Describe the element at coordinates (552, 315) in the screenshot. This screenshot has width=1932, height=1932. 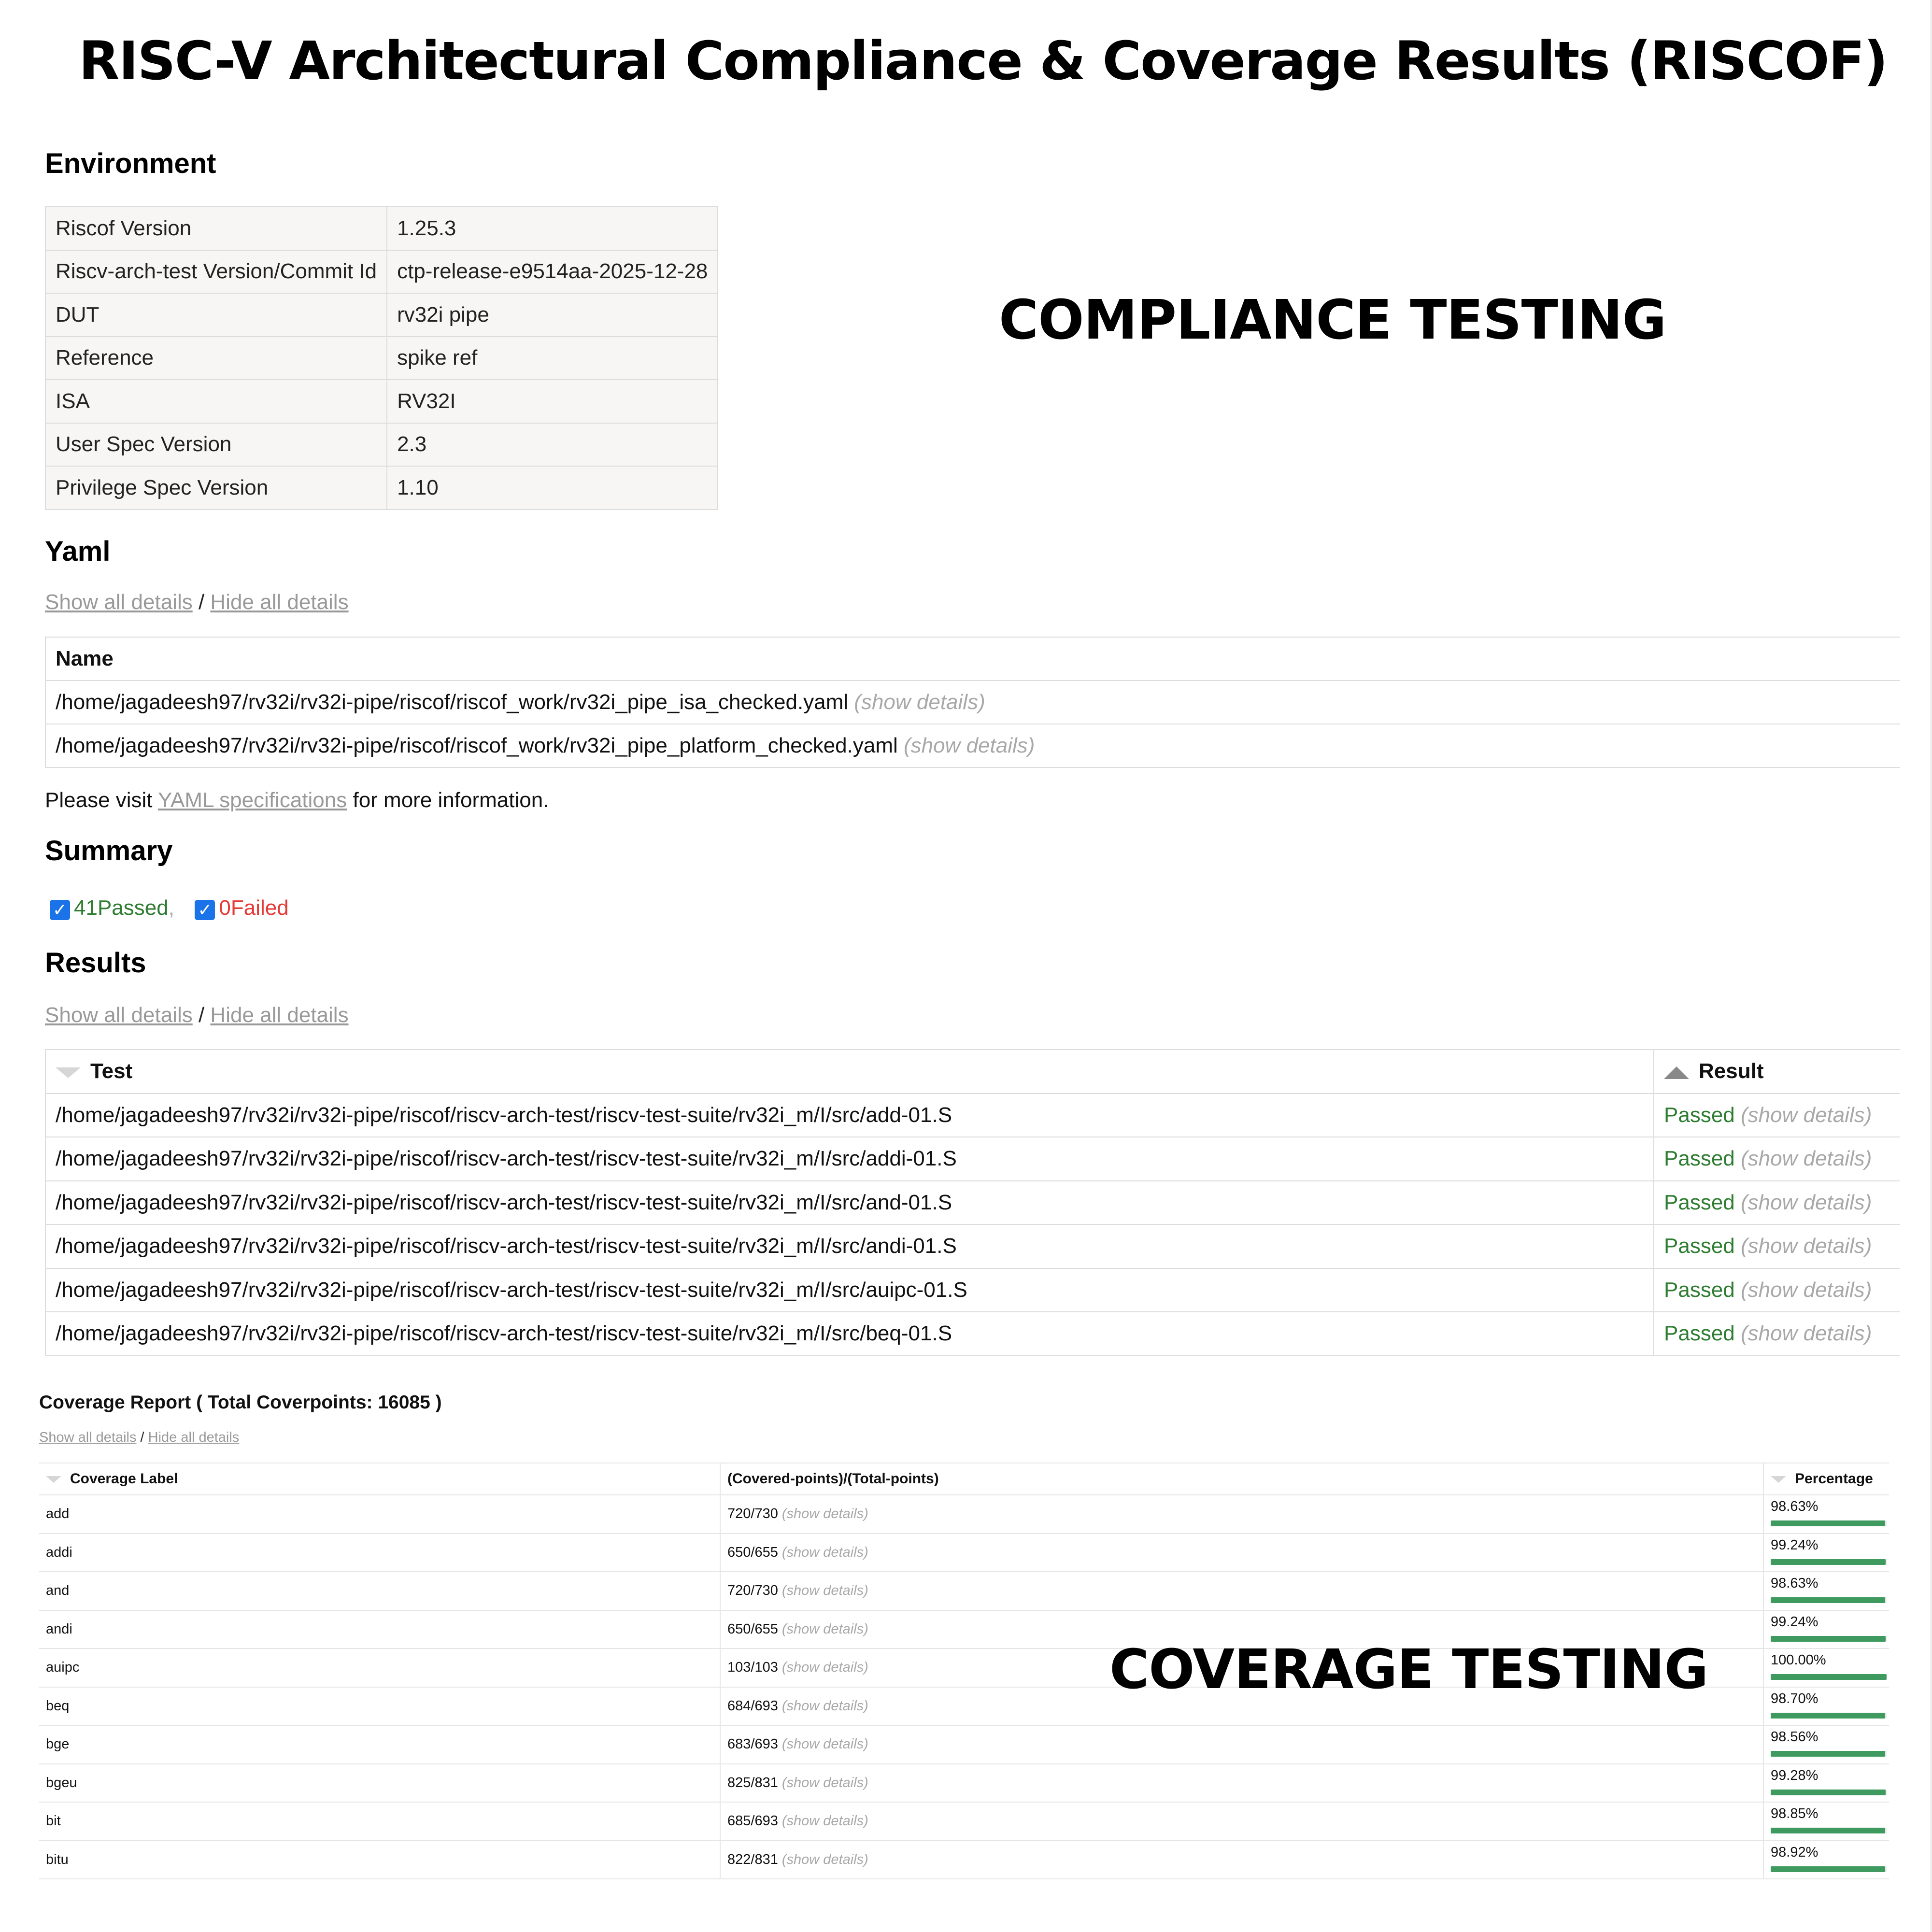
I see `environment-value: rv32i pipe` at that location.